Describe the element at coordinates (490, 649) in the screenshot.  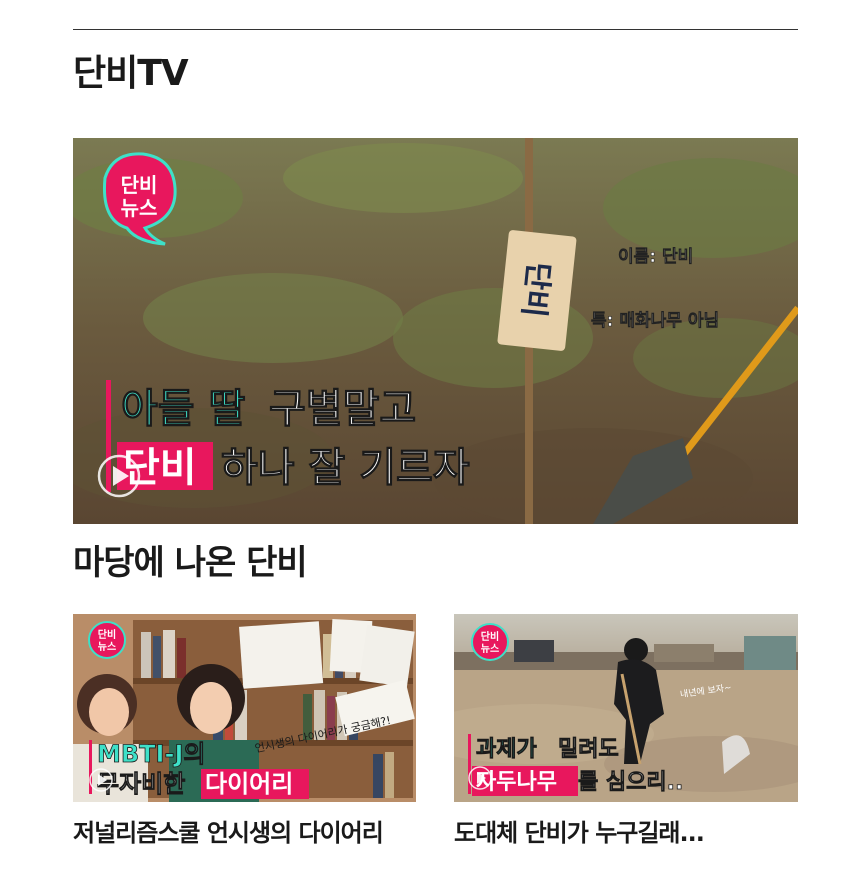
I see `card2-badge-bottom: 뉴스` at that location.